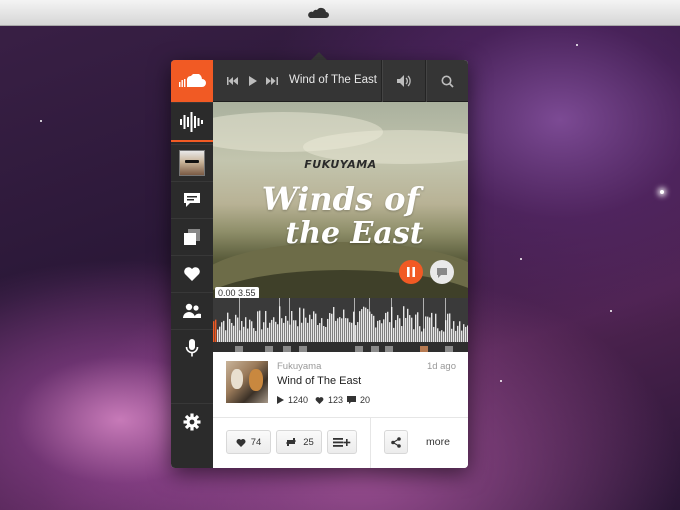 The image size is (680, 510). I want to click on play-button, so click(253, 81).